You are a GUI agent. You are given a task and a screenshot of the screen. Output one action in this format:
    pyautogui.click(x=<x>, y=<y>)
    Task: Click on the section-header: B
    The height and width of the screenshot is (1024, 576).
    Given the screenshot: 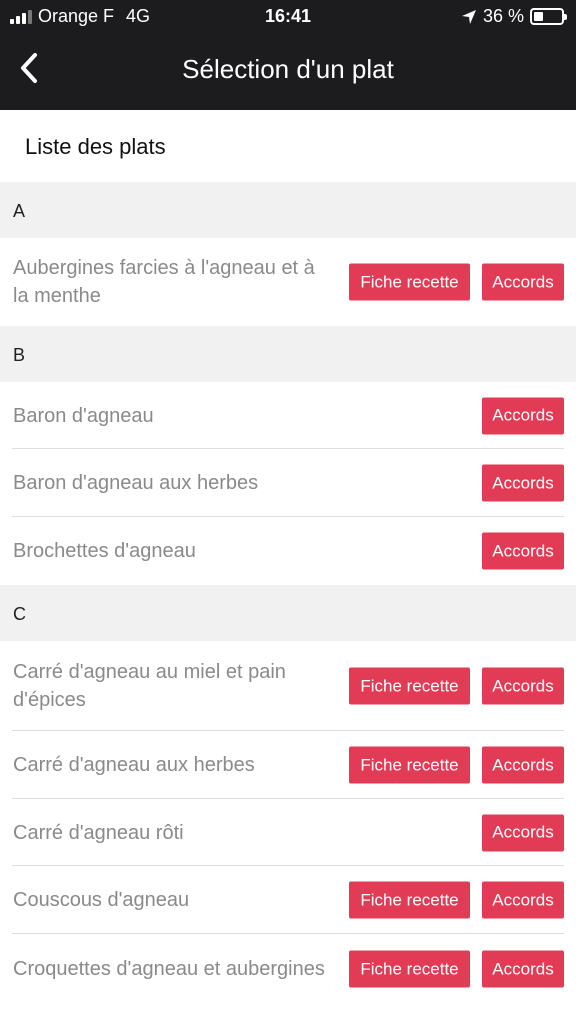 What is the action you would take?
    pyautogui.click(x=288, y=354)
    